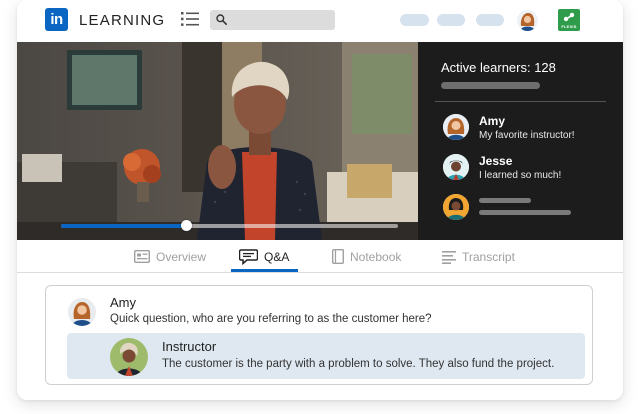  I want to click on tab-transcript: Transcript, so click(478, 256).